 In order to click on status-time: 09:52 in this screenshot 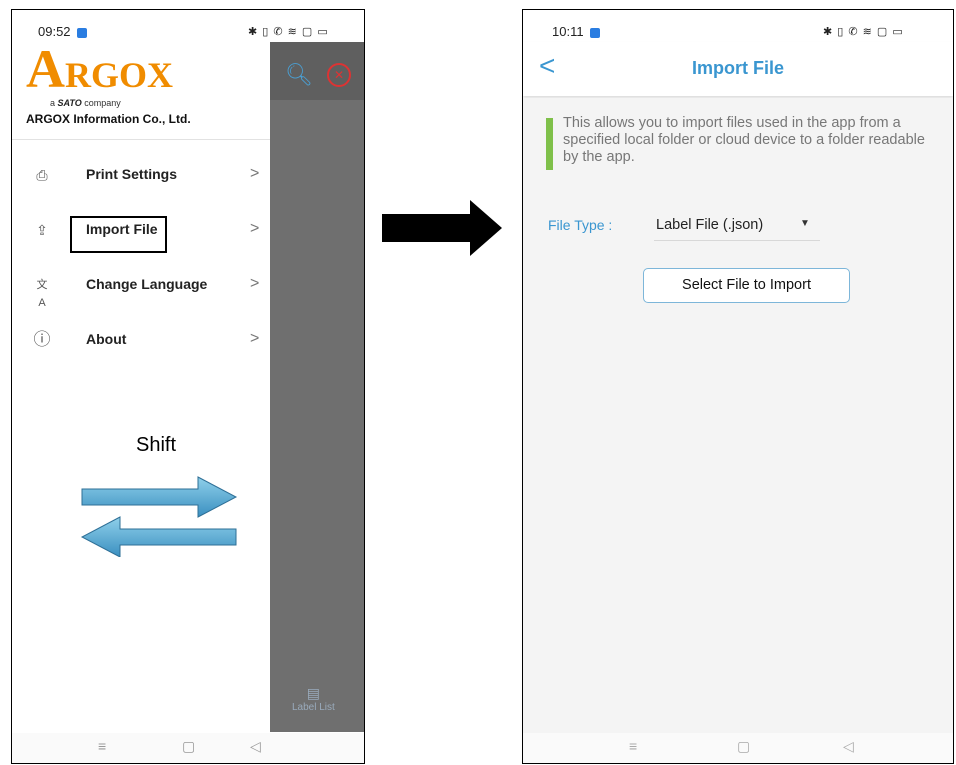, I will do `click(54, 31)`.